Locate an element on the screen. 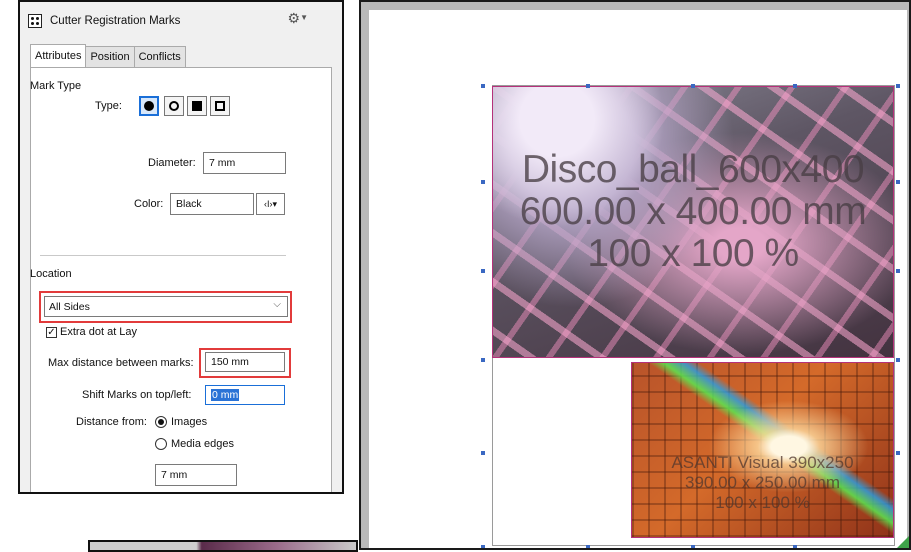 This screenshot has width=911, height=552. image-size: 390.00 x 250.00 mm is located at coordinates (762, 482).